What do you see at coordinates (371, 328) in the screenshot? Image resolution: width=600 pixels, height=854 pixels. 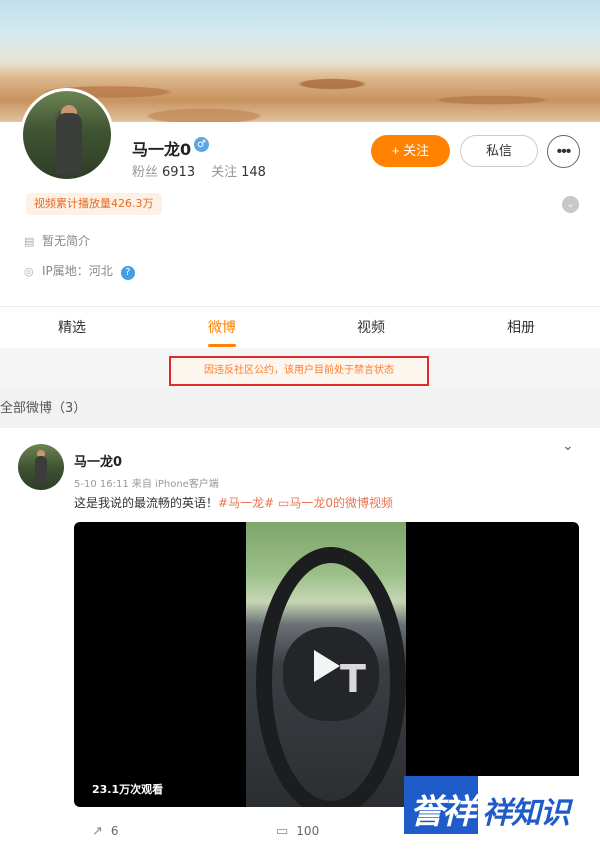 I see `tab-videos: 视频` at bounding box center [371, 328].